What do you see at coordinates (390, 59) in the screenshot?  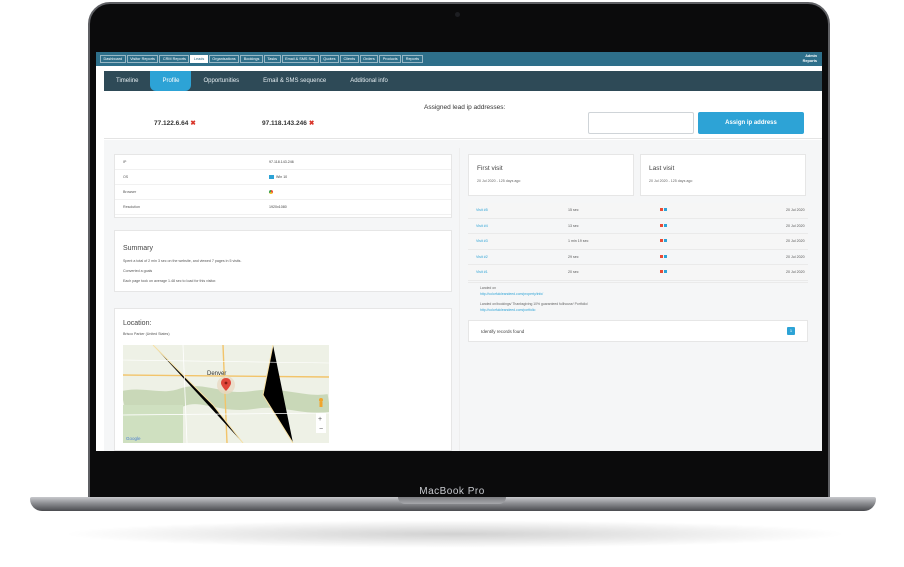 I see `nav-item-products: Products` at bounding box center [390, 59].